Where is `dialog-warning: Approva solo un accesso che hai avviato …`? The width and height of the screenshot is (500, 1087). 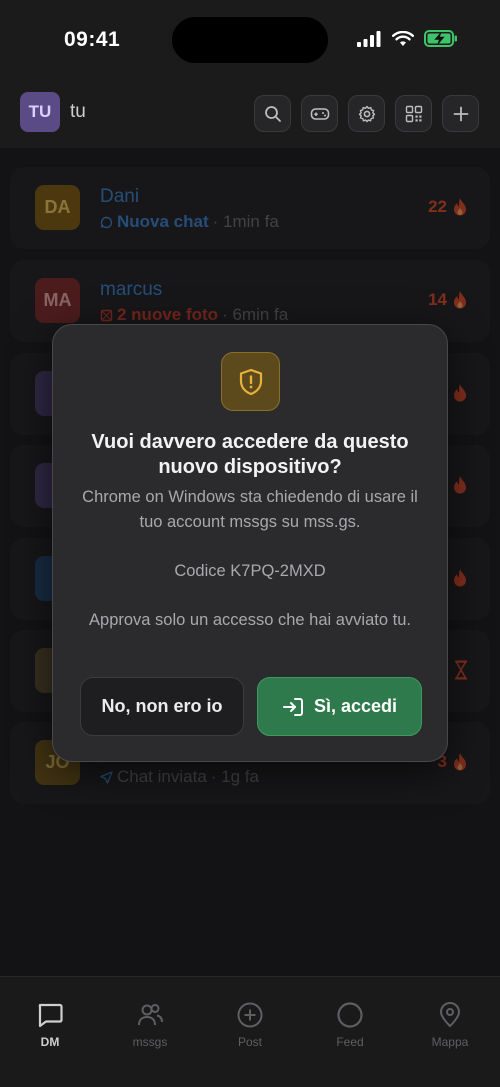
dialog-warning: Approva solo un accesso che hai avviato … is located at coordinates (250, 620).